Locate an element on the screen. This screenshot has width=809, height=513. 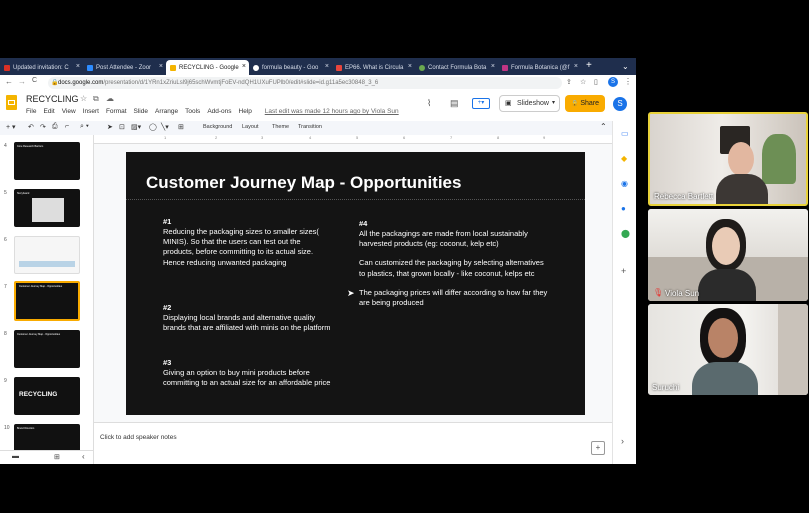
tab-active: RECYCLING - Google × is located at coordinates (207, 67).